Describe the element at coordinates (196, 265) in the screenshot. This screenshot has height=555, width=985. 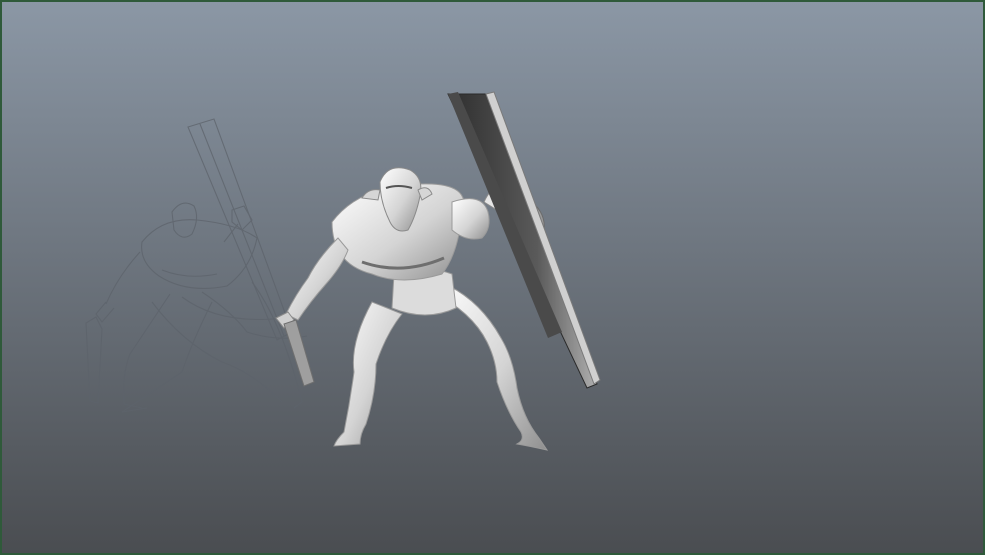
I see `reference-sketch-image-plane` at that location.